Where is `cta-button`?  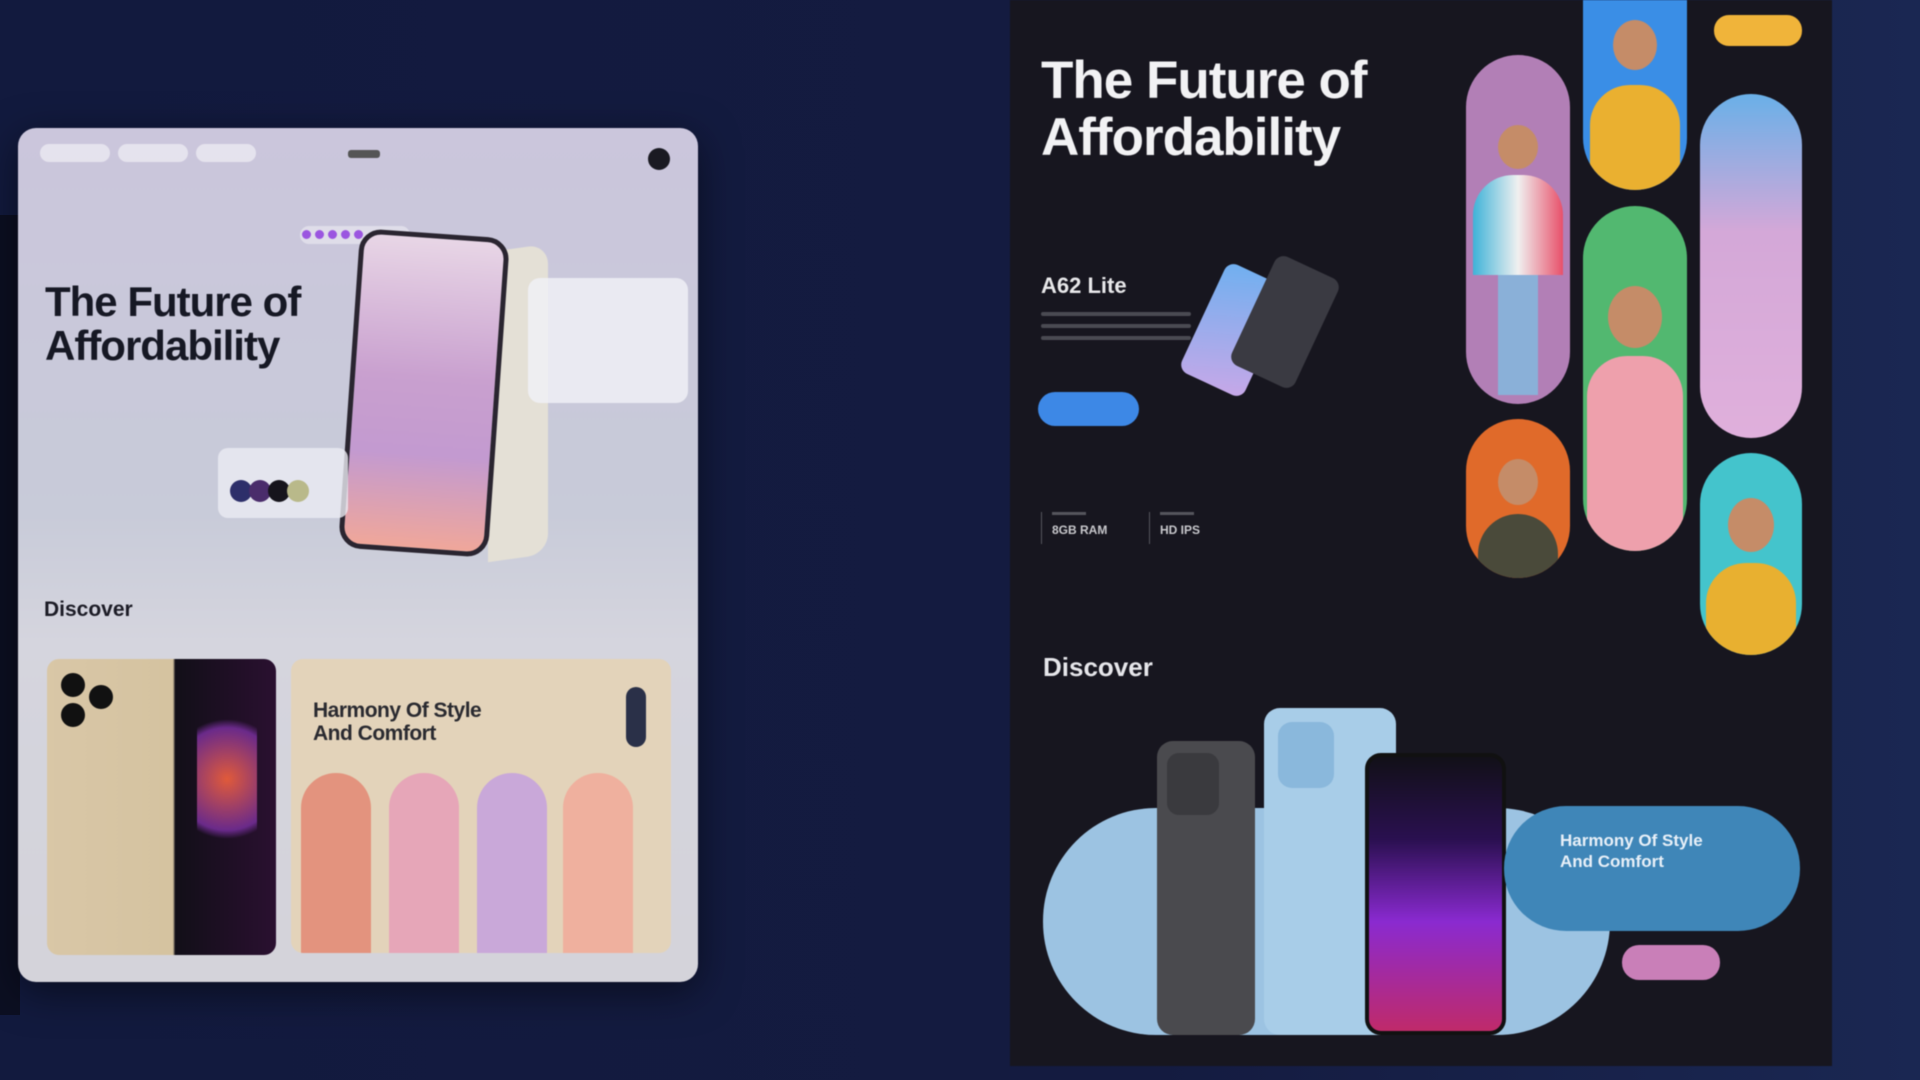 cta-button is located at coordinates (1088, 409).